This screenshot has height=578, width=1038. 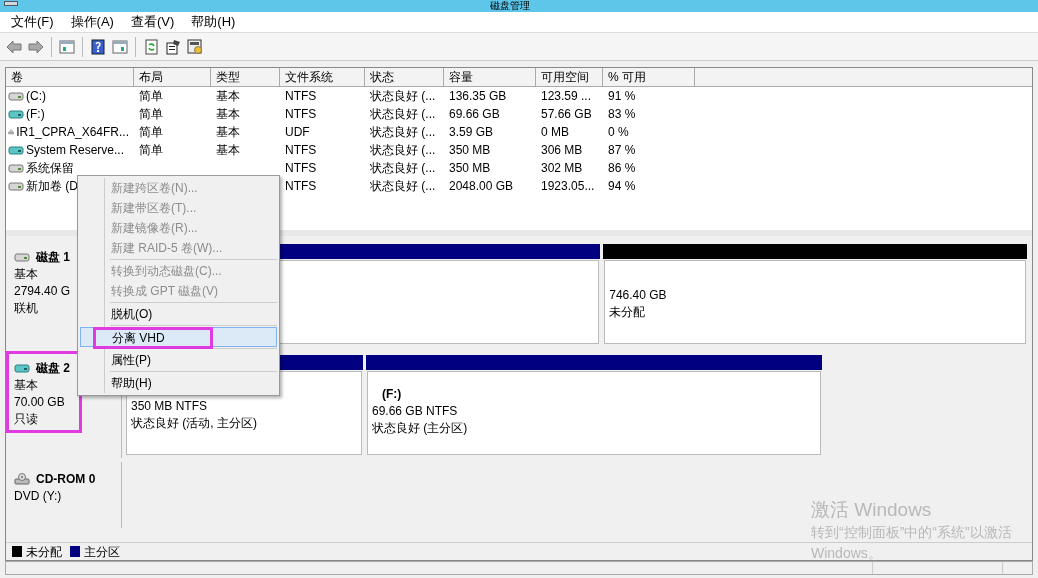 What do you see at coordinates (195, 46) in the screenshot?
I see `settings-icon` at bounding box center [195, 46].